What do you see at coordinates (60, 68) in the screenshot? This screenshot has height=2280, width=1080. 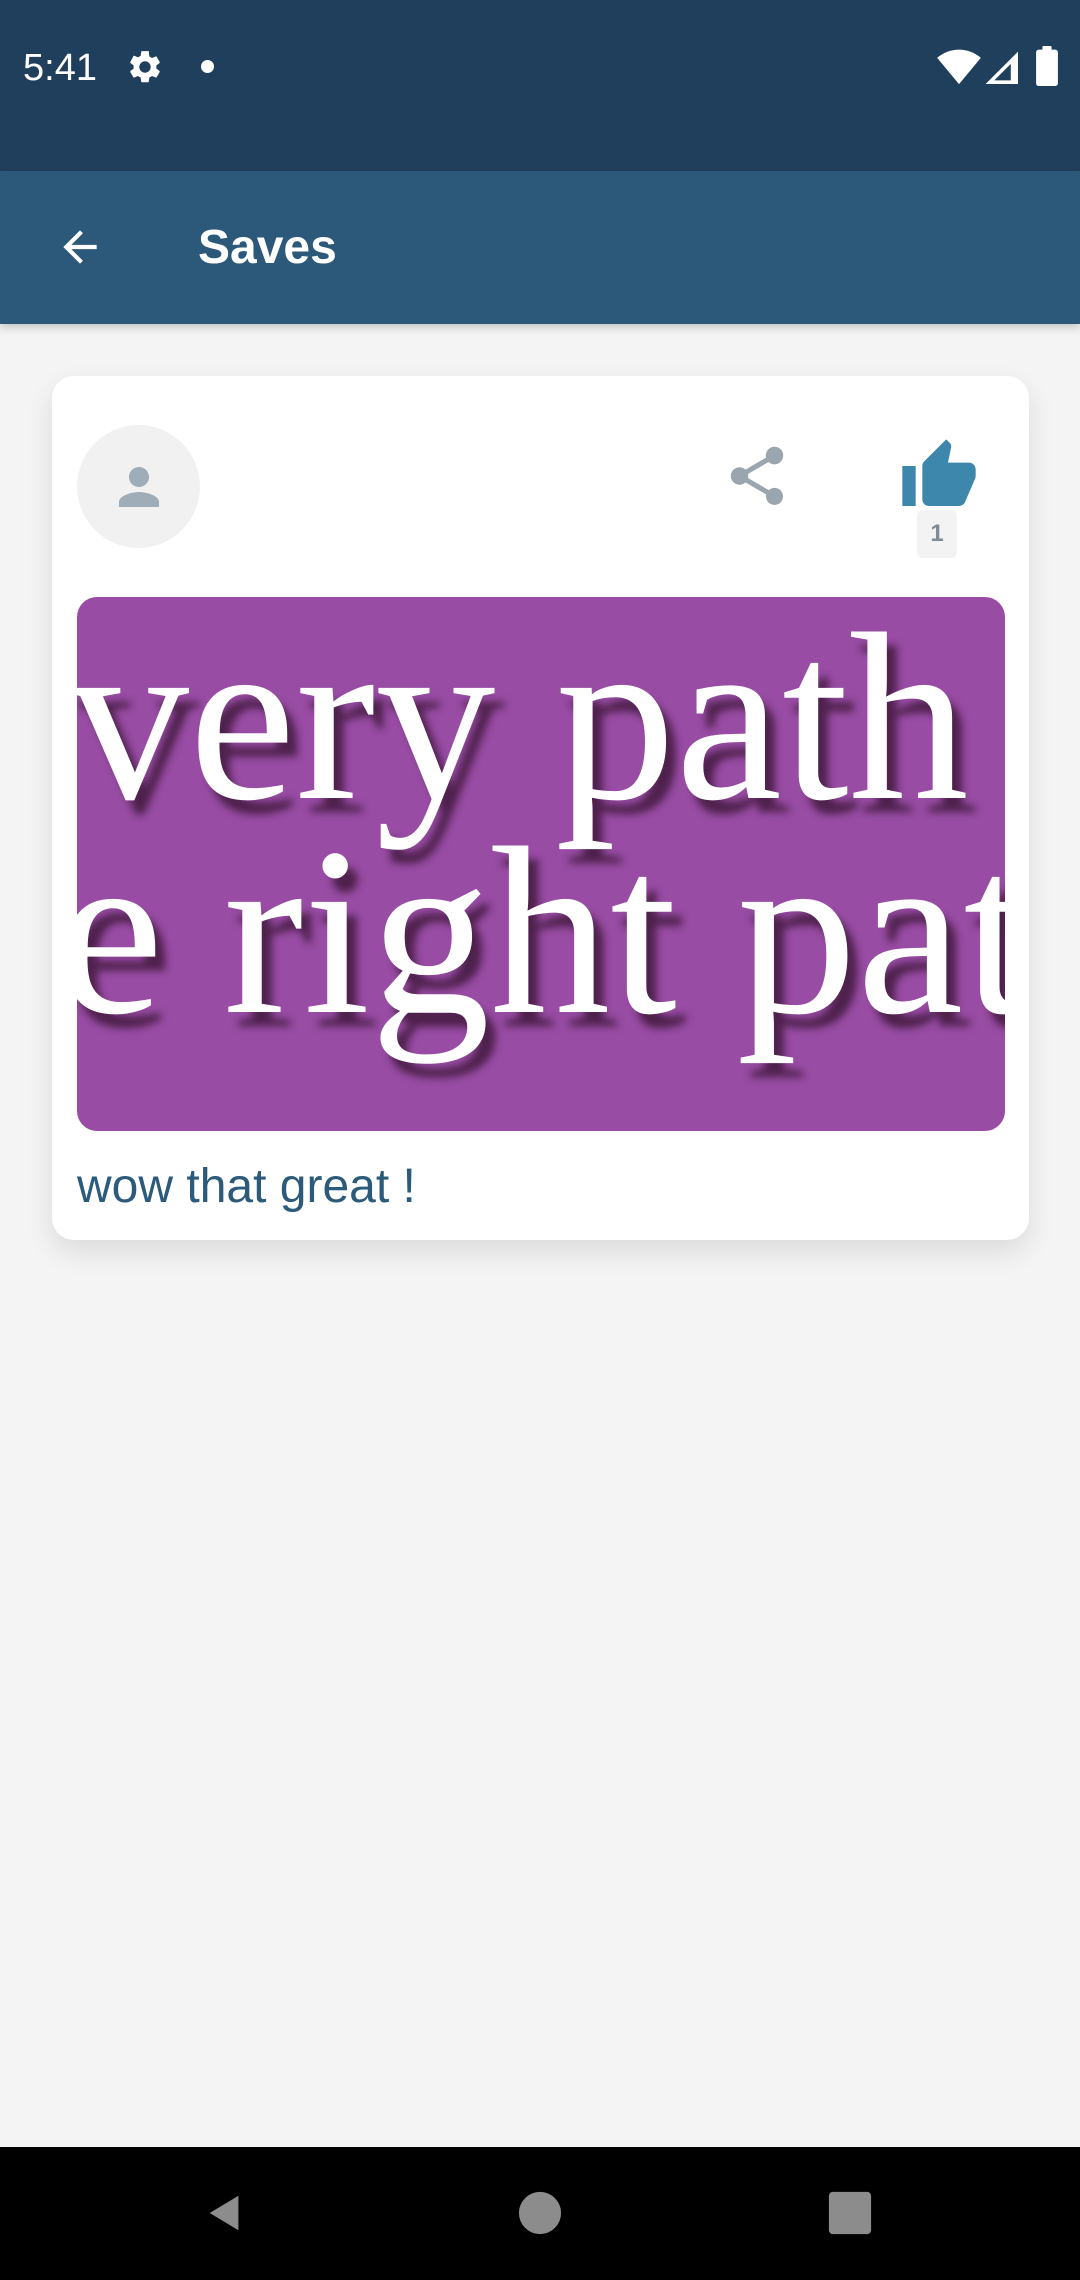 I see `status-time: 5:41` at bounding box center [60, 68].